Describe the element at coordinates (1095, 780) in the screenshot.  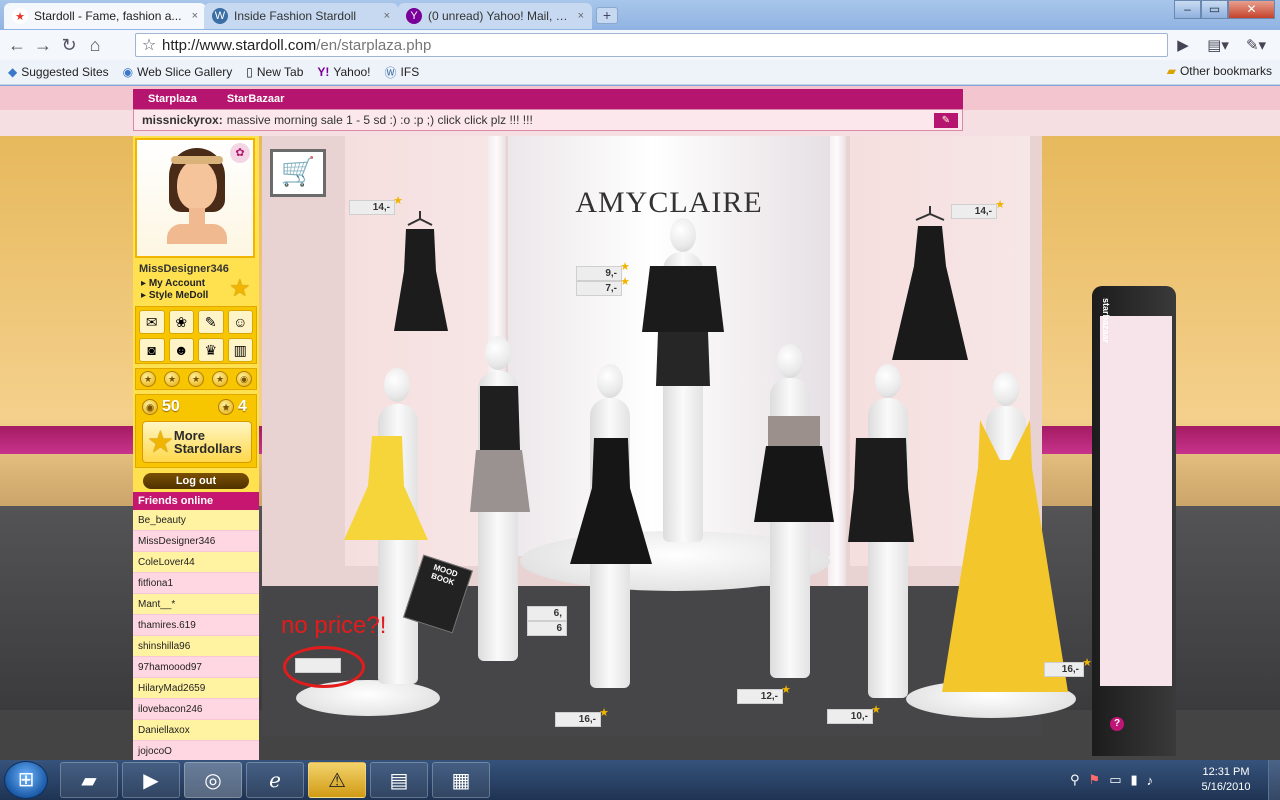
I see `flag-alert-icon: ⚑` at that location.